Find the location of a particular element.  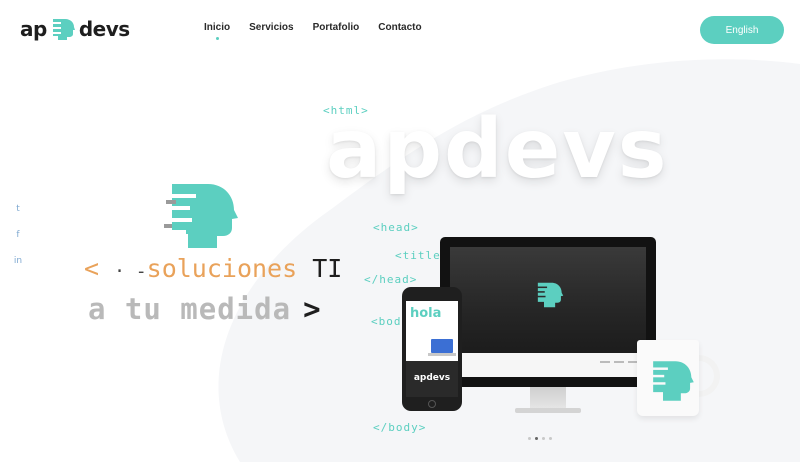

code-tag-body-close: </body> is located at coordinates (400, 427).